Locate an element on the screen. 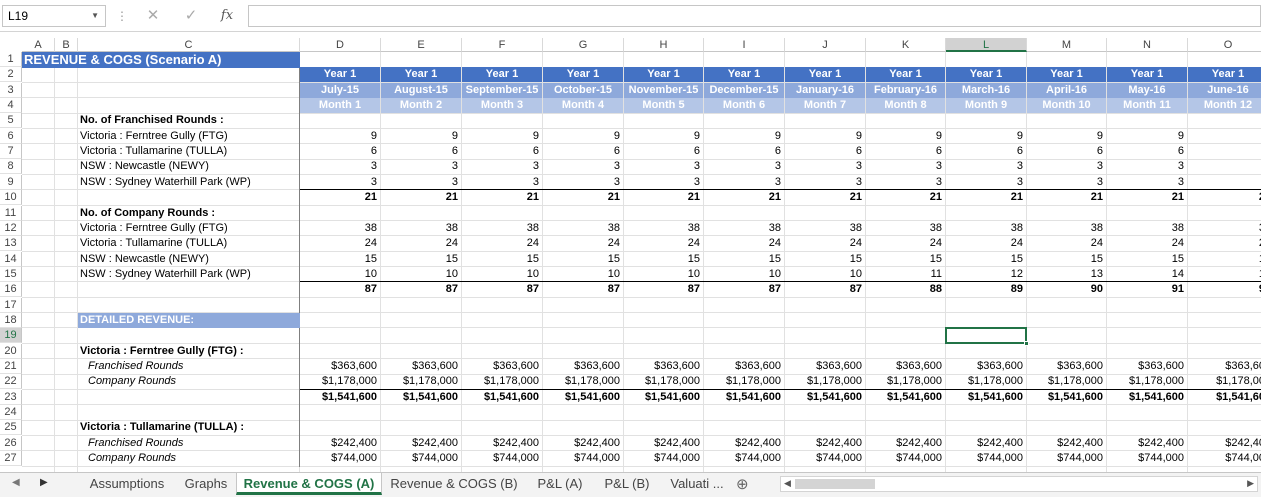 The height and width of the screenshot is (497, 1261). column-header-n: N is located at coordinates (1147, 45).